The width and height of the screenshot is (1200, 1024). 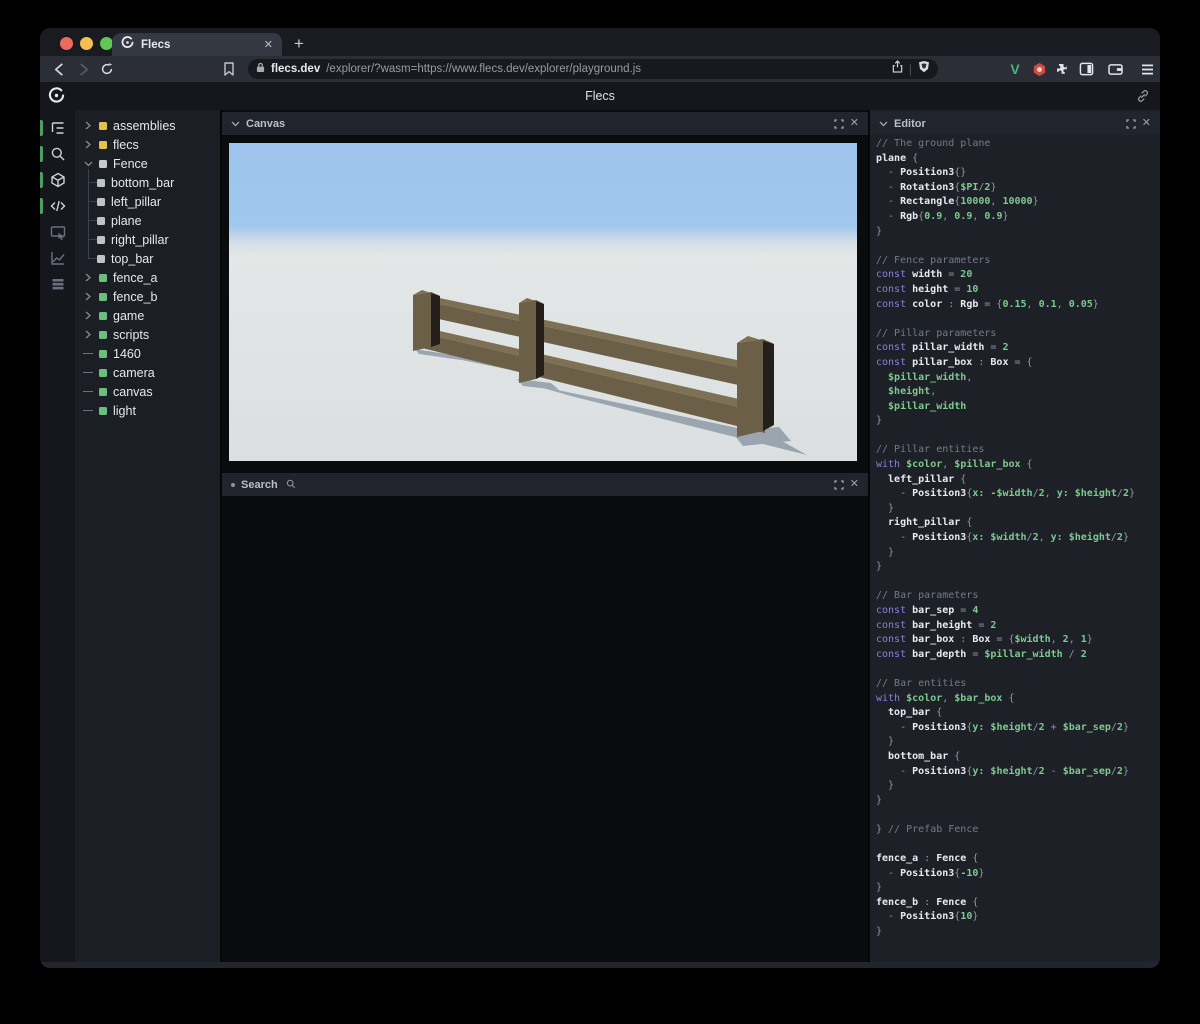 What do you see at coordinates (147, 182) in the screenshot?
I see `tree-item-bottom_bar: bottom_bar` at bounding box center [147, 182].